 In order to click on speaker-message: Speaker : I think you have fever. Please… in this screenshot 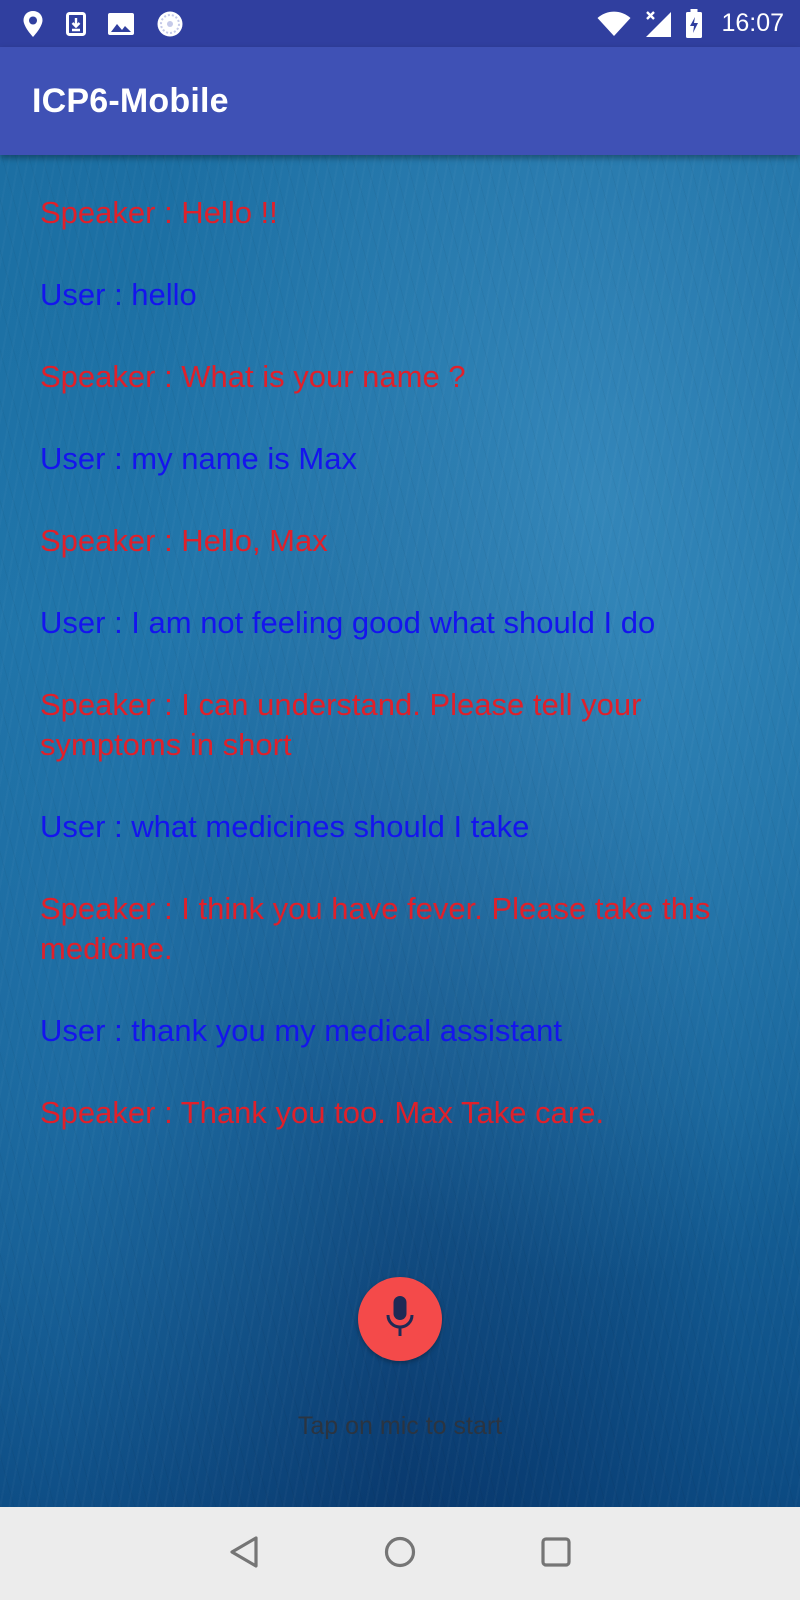, I will do `click(375, 928)`.